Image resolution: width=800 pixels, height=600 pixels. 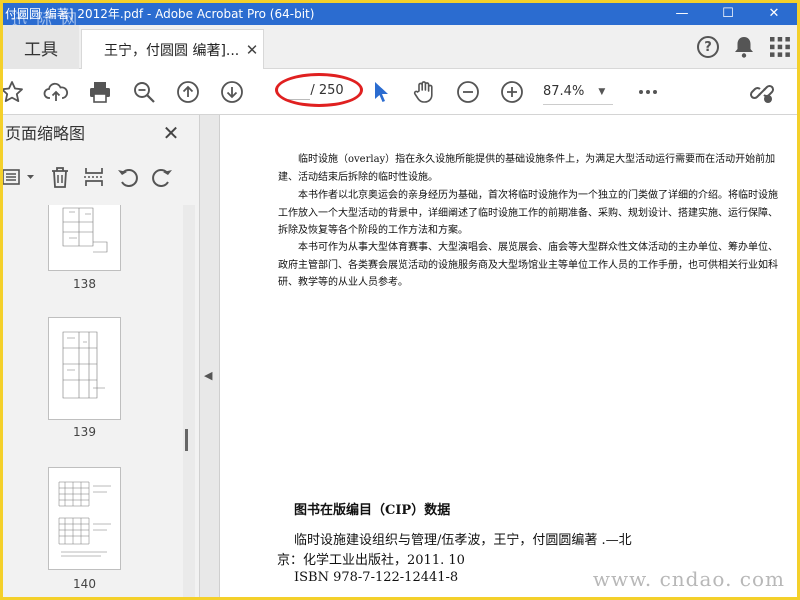 What do you see at coordinates (648, 92) in the screenshot?
I see `more-icon` at bounding box center [648, 92].